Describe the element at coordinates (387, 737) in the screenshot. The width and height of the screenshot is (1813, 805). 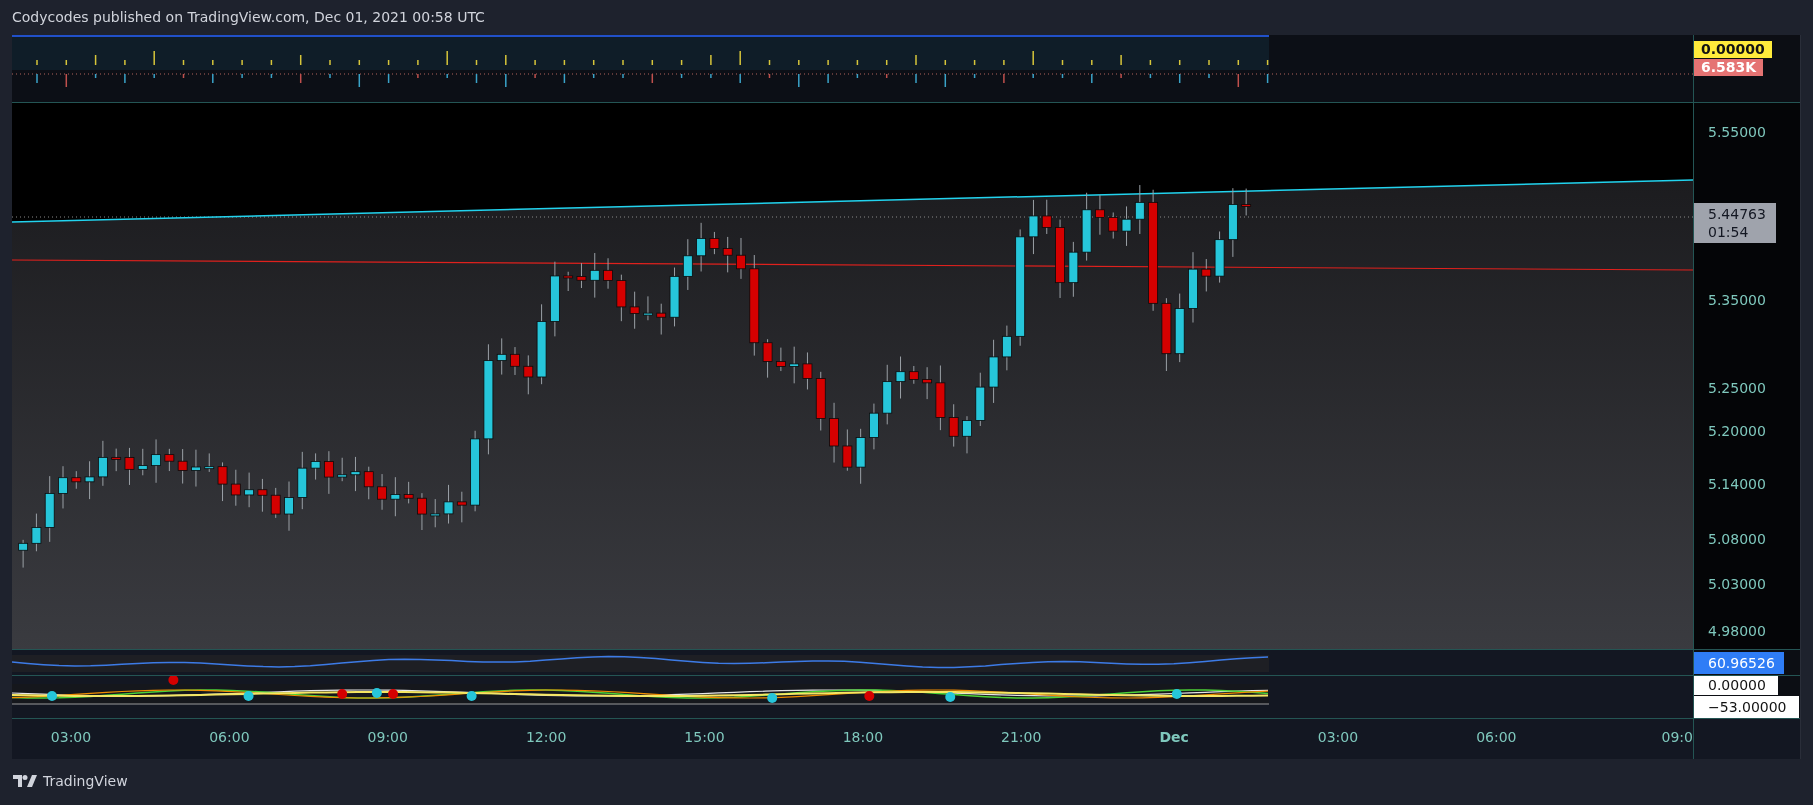
I see `time-tick: 09:00` at that location.